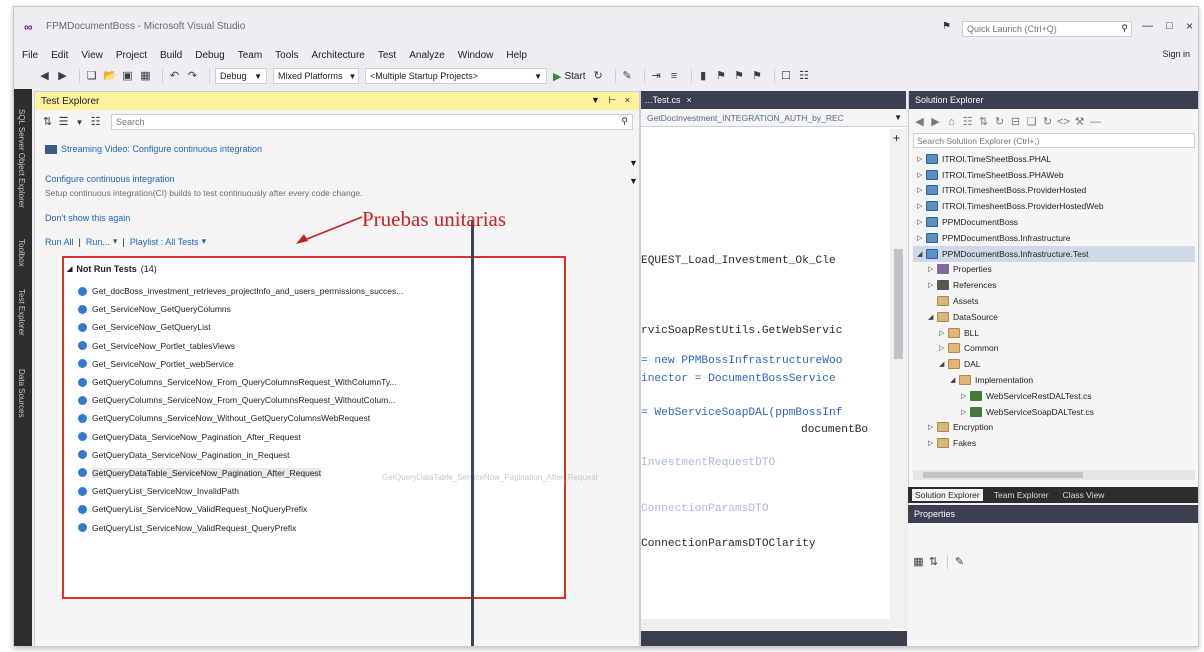 Image resolution: width=1204 pixels, height=652 pixels. What do you see at coordinates (63, 122) in the screenshot?
I see `playlist-icon: ☰` at bounding box center [63, 122].